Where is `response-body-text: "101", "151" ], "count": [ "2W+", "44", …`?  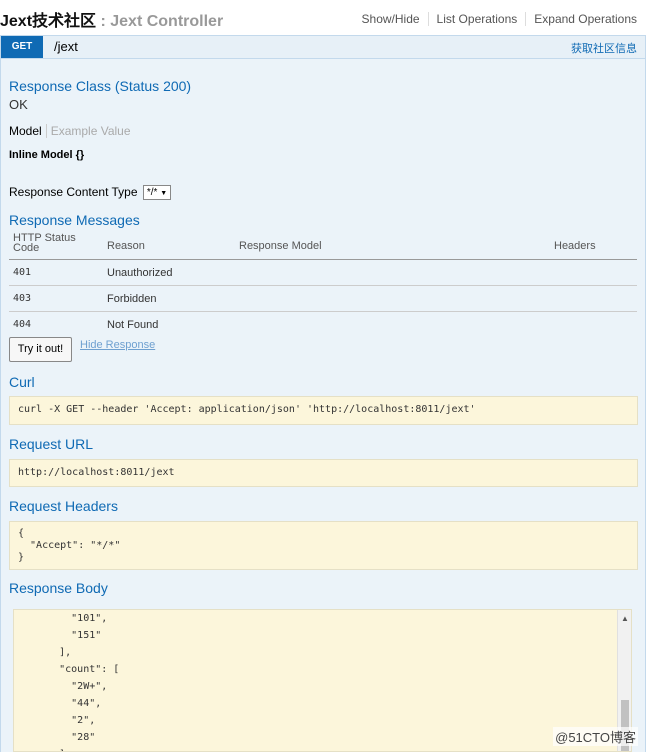 response-body-text: "101", "151" ], "count": [ "2W+", "44", … is located at coordinates (89, 682).